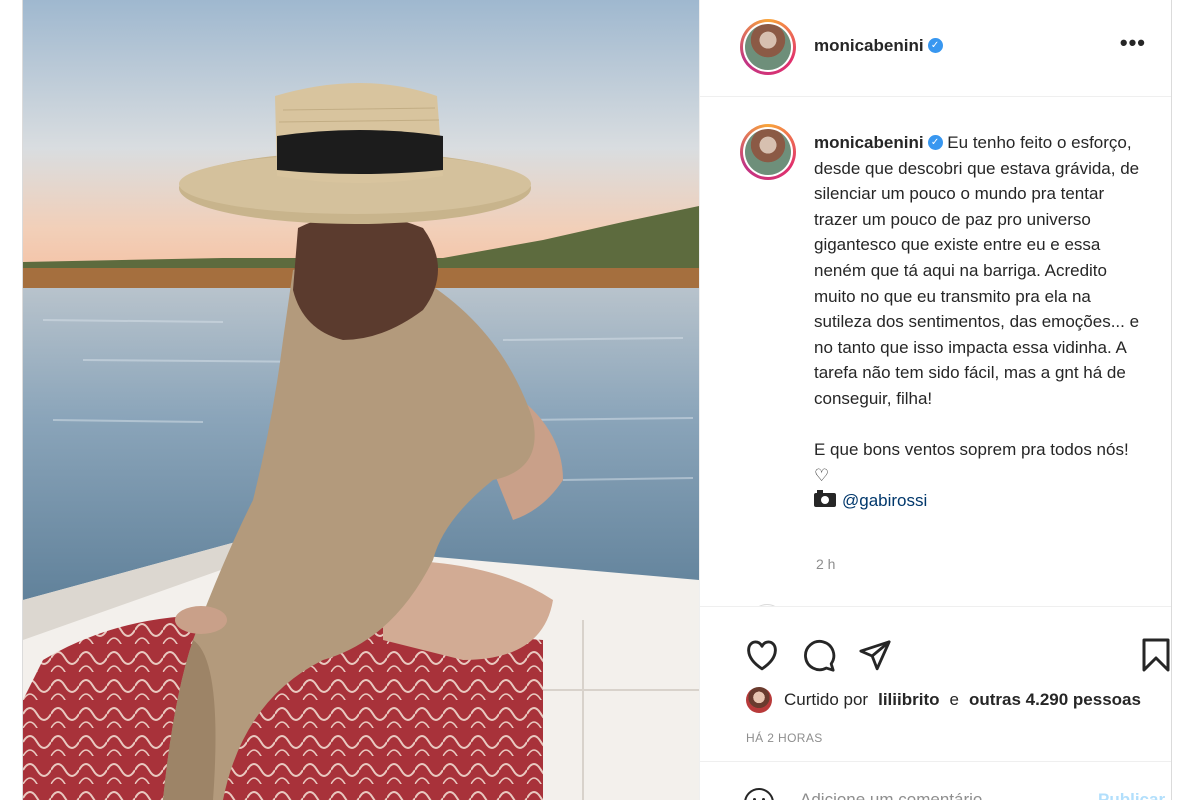  What do you see at coordinates (759, 794) in the screenshot?
I see `emoji-smiley-icon` at bounding box center [759, 794].